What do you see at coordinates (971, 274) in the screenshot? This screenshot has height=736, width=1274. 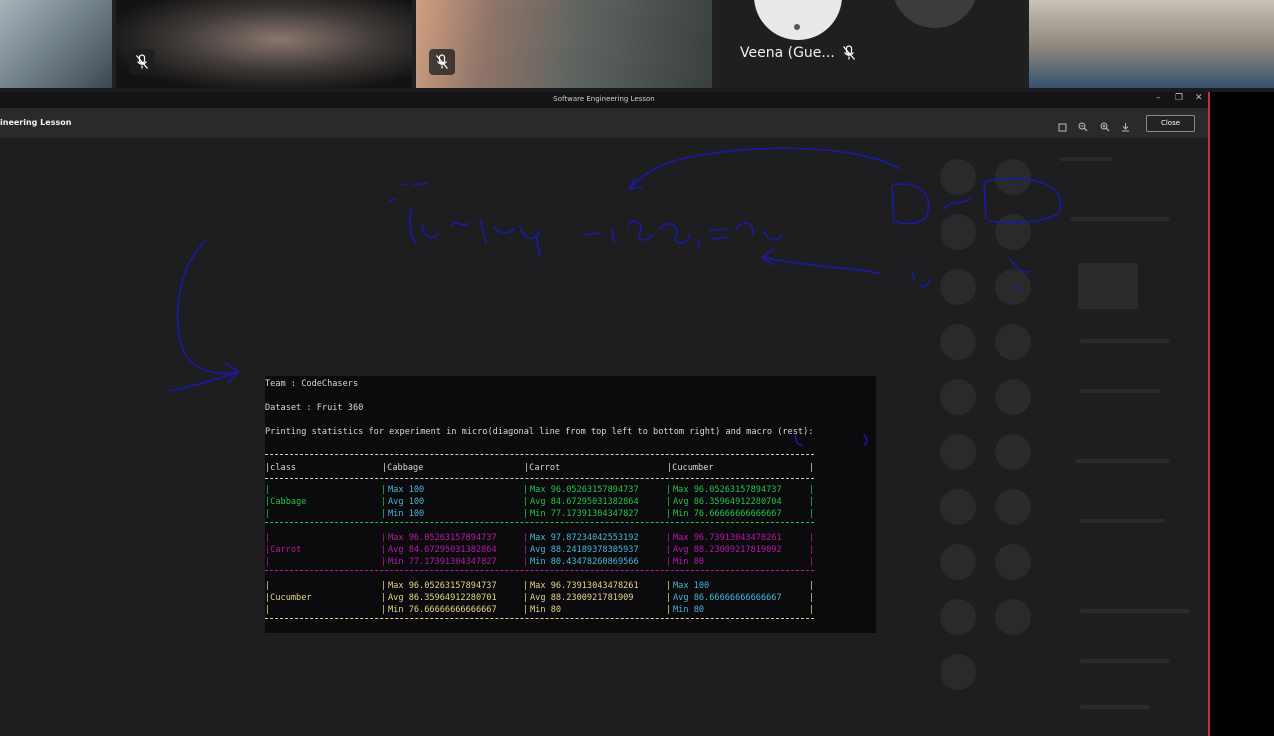 I see `ink-scribble` at bounding box center [971, 274].